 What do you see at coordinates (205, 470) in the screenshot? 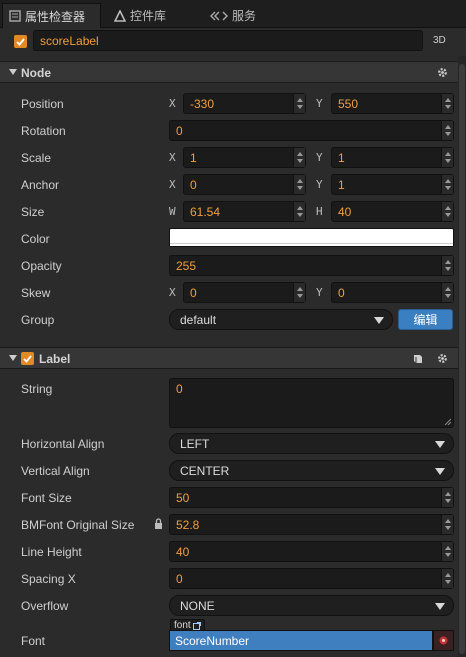
I see `v-align-value: CENTER` at bounding box center [205, 470].